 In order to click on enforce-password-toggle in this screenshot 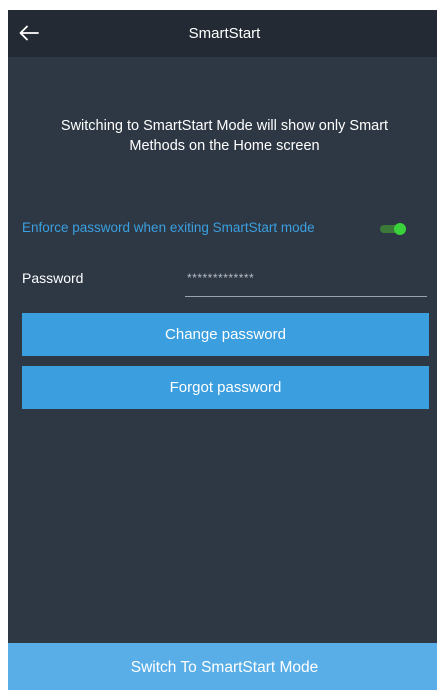, I will do `click(394, 229)`.